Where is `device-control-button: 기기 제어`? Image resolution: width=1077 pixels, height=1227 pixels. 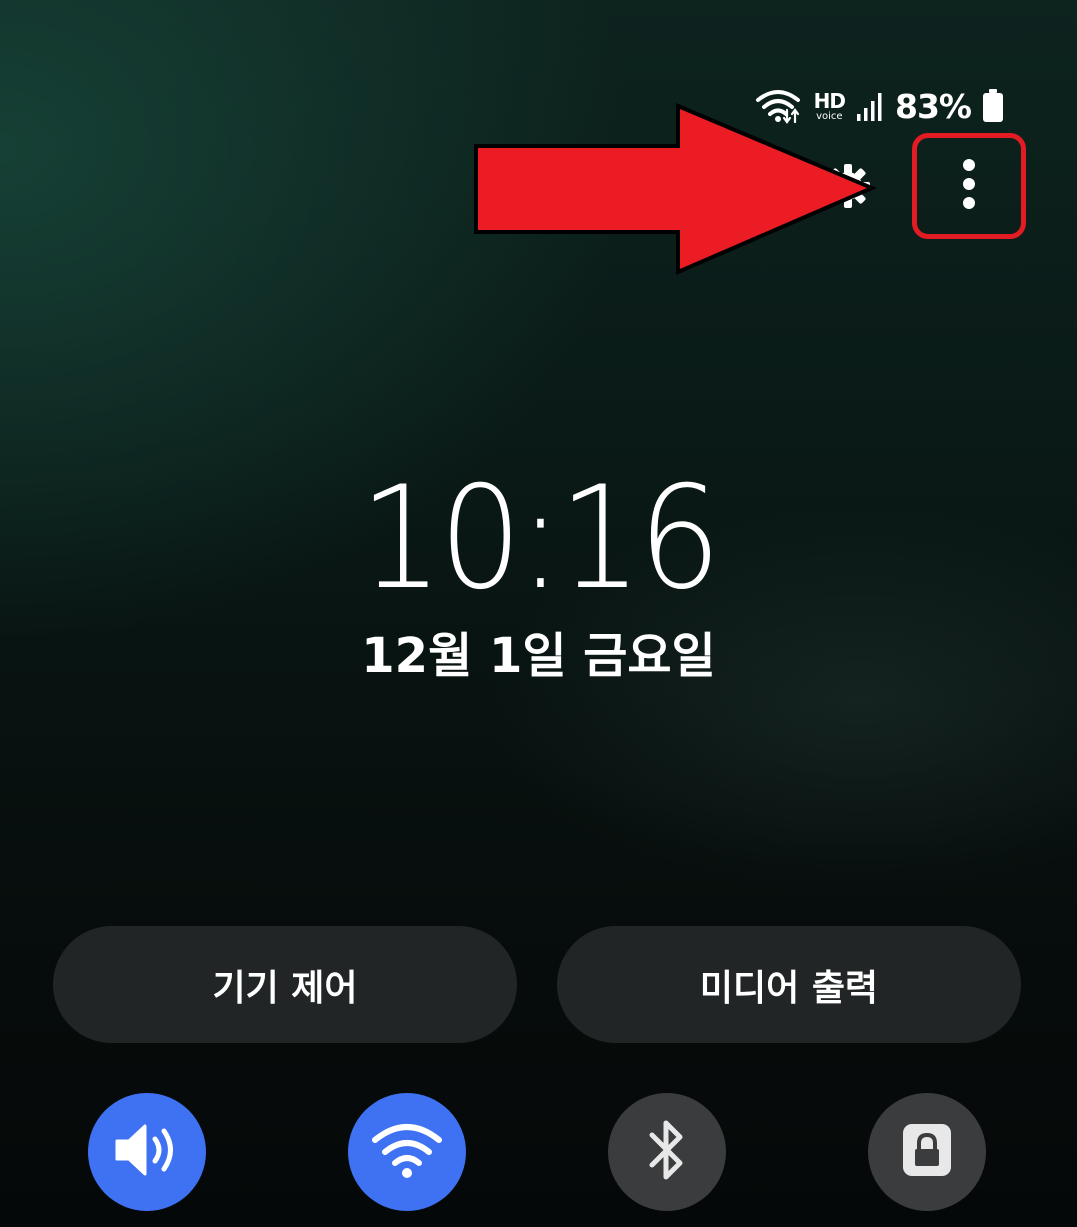
device-control-button: 기기 제어 is located at coordinates (285, 984).